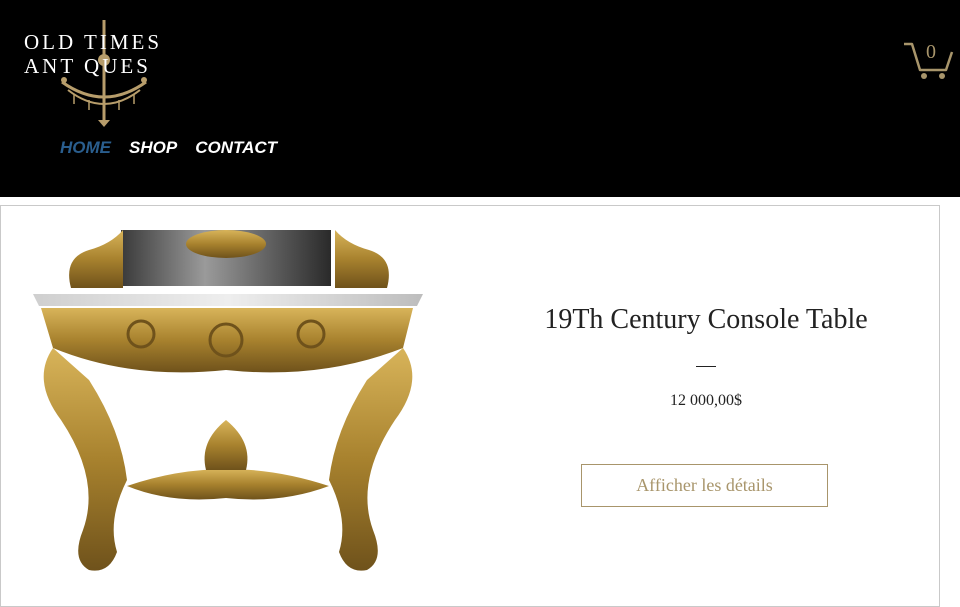 The width and height of the screenshot is (960, 607). I want to click on title-divider, so click(706, 366).